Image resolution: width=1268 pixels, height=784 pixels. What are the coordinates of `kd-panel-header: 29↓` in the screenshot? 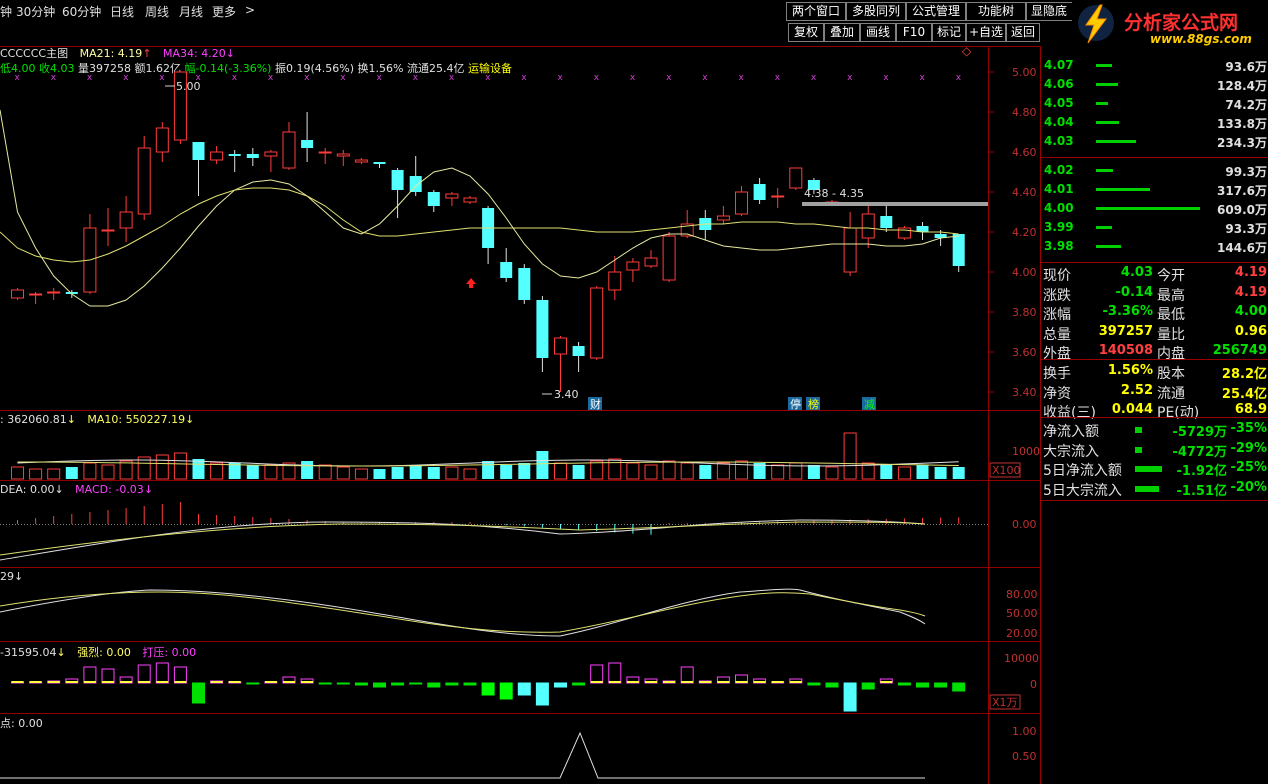 It's located at (12, 576).